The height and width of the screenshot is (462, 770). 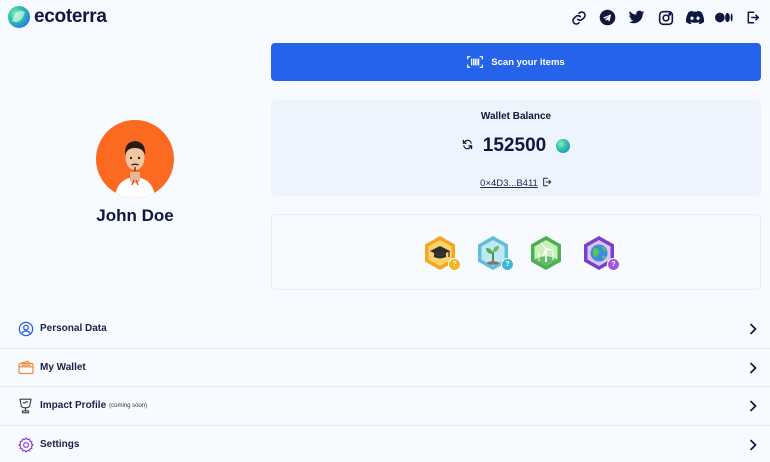 I want to click on user-circle-icon, so click(x=25, y=328).